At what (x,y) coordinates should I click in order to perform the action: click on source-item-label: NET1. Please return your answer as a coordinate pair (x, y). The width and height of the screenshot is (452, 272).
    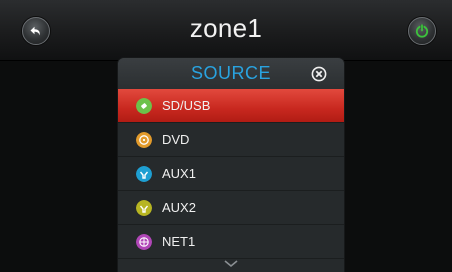
    Looking at the image, I should click on (179, 241).